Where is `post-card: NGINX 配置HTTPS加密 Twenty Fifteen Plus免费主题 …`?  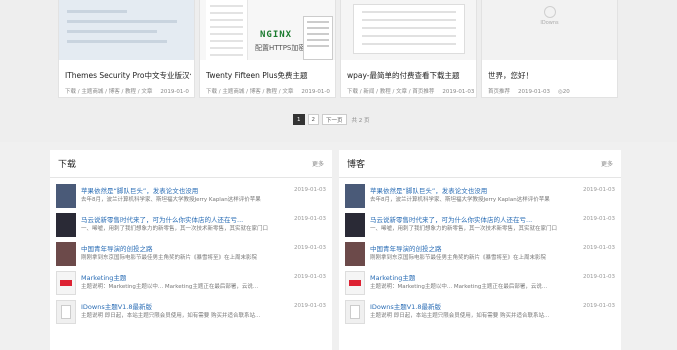 post-card: NGINX 配置HTTPS加密 Twenty Fifteen Plus免费主题 … is located at coordinates (267, 49).